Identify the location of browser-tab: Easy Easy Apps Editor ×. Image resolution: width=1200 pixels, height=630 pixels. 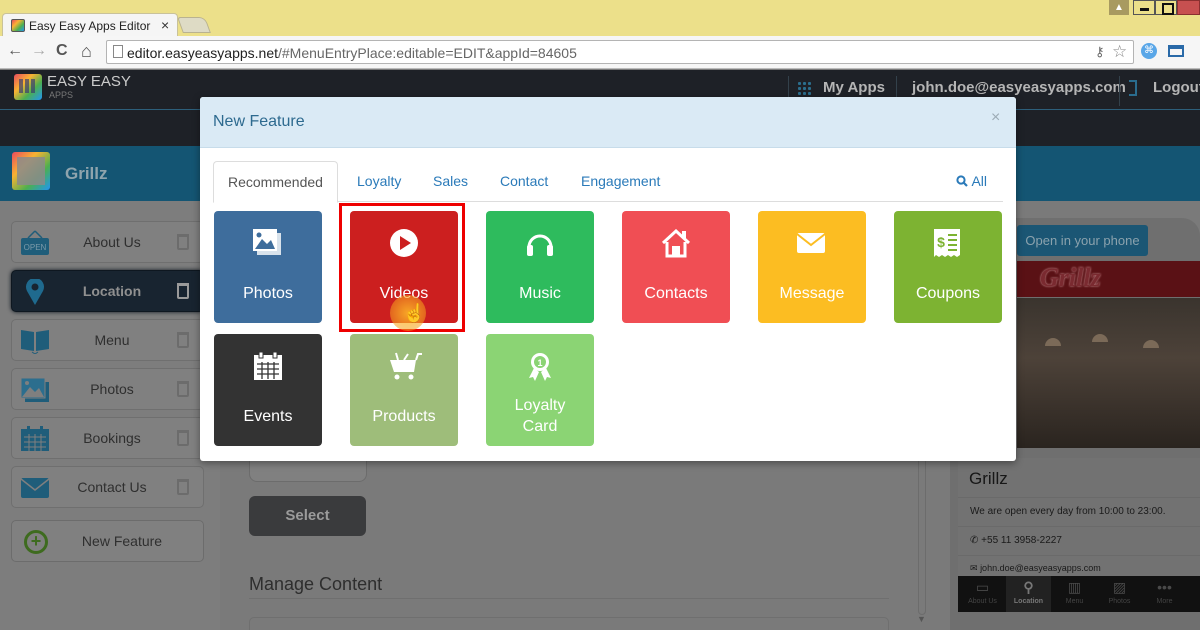
(90, 25).